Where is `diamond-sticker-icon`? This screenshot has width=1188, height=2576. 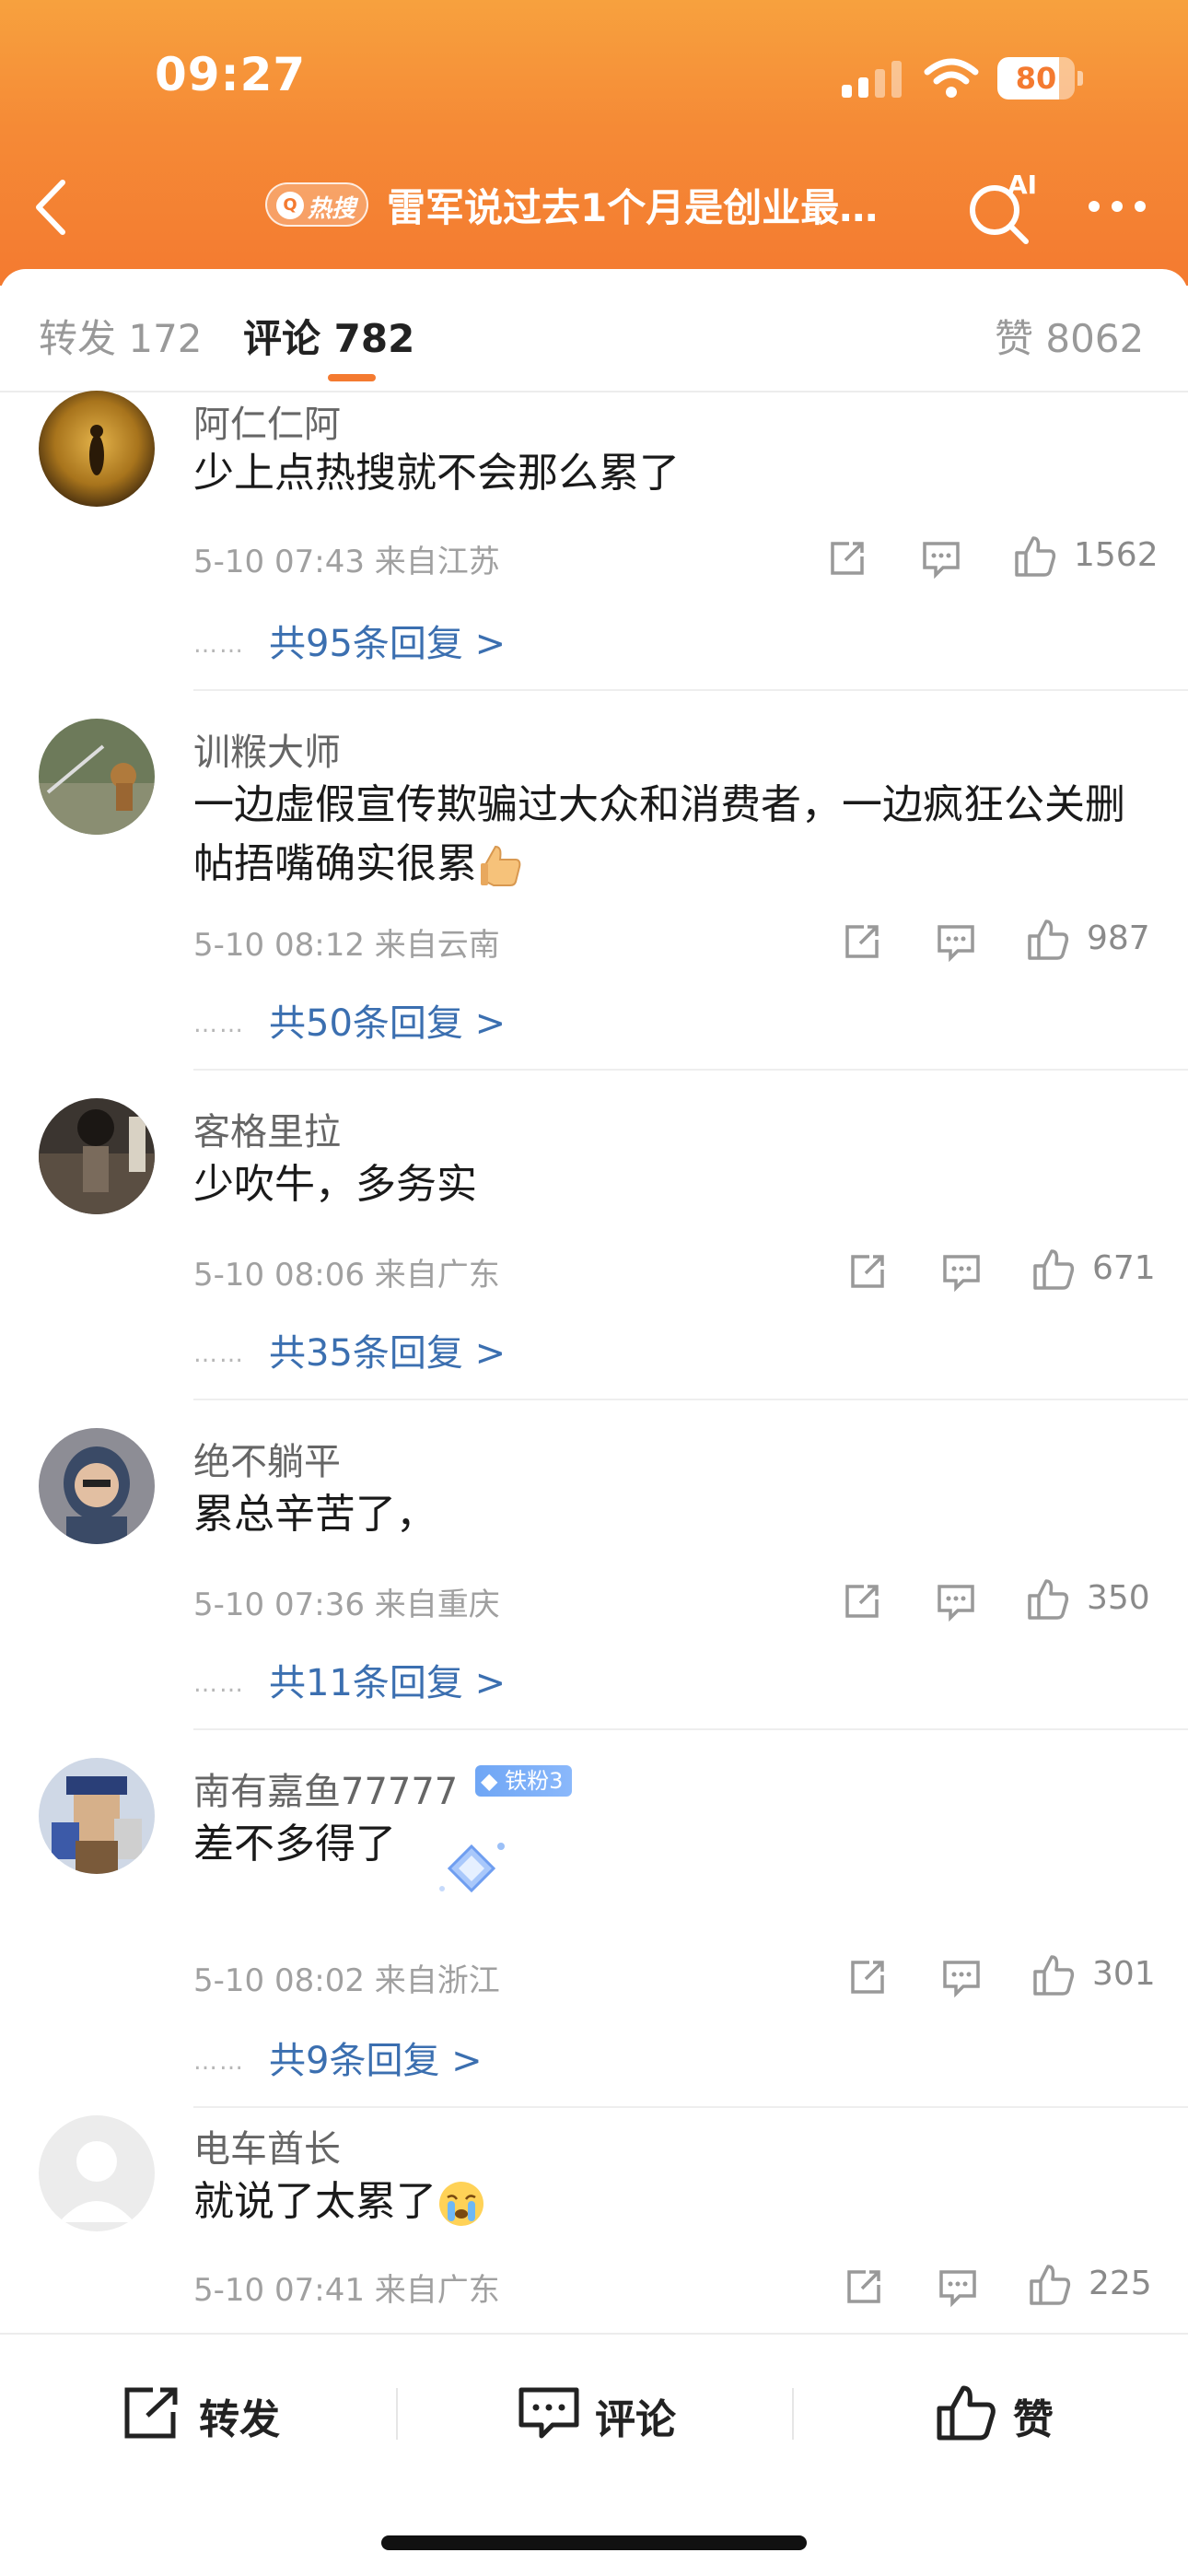 diamond-sticker-icon is located at coordinates (472, 1868).